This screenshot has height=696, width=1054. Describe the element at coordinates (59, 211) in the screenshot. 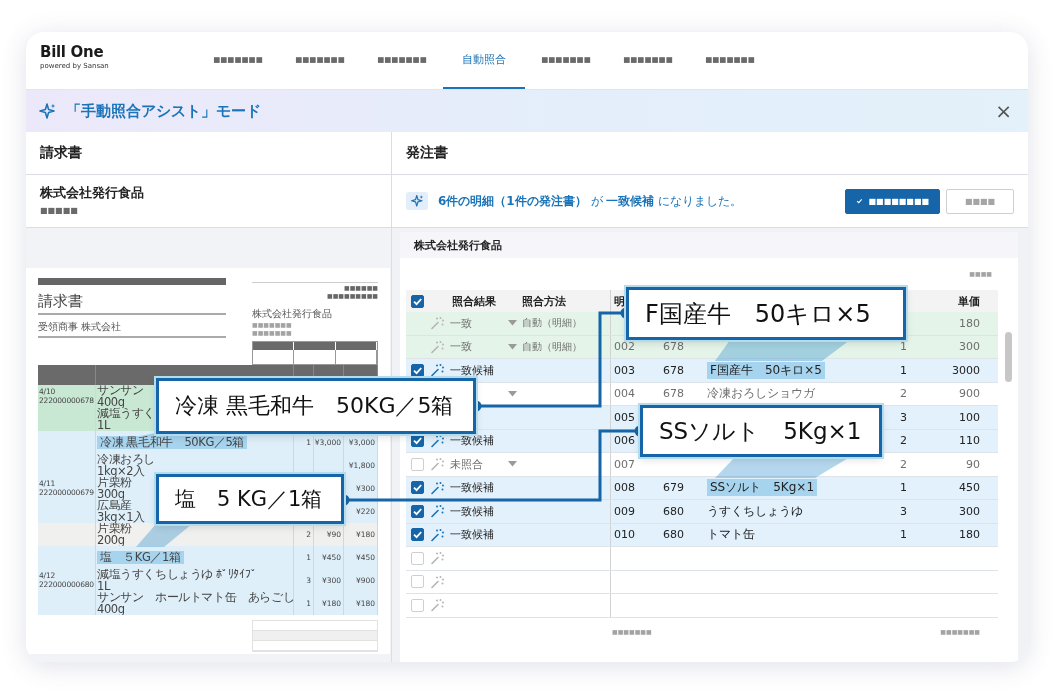

I see `masked-text: ■■■■■` at that location.